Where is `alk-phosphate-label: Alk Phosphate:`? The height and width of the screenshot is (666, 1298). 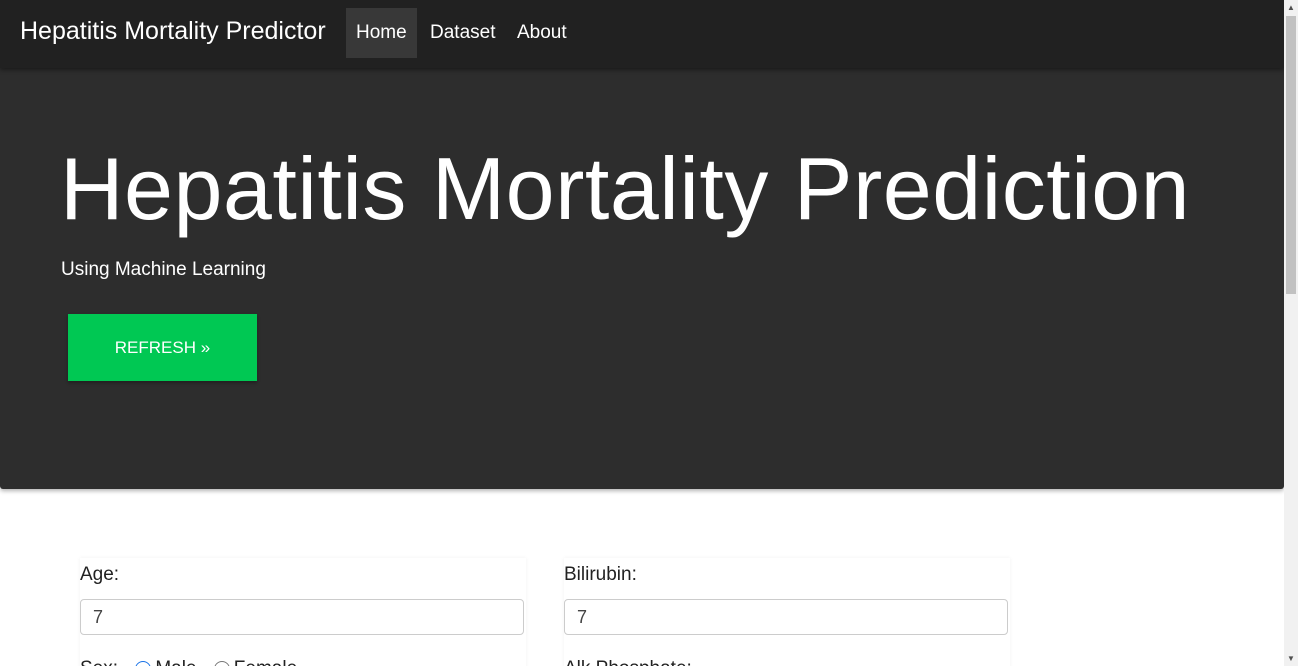 alk-phosphate-label: Alk Phosphate: is located at coordinates (628, 662).